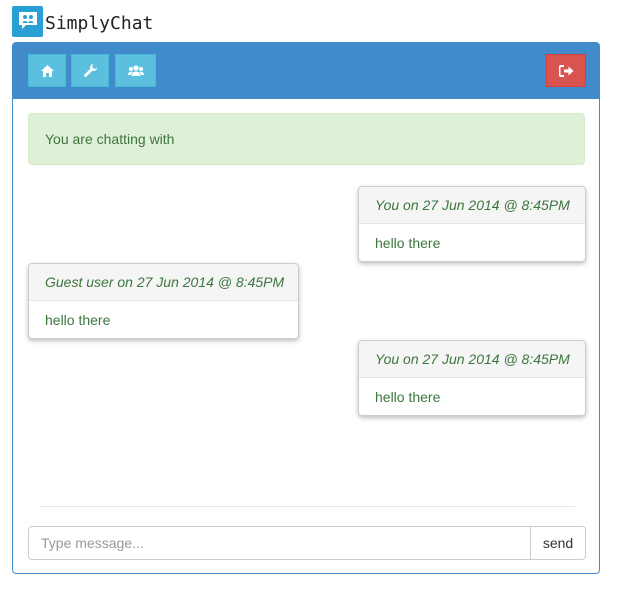 This screenshot has width=617, height=595. I want to click on users-icon, so click(135, 70).